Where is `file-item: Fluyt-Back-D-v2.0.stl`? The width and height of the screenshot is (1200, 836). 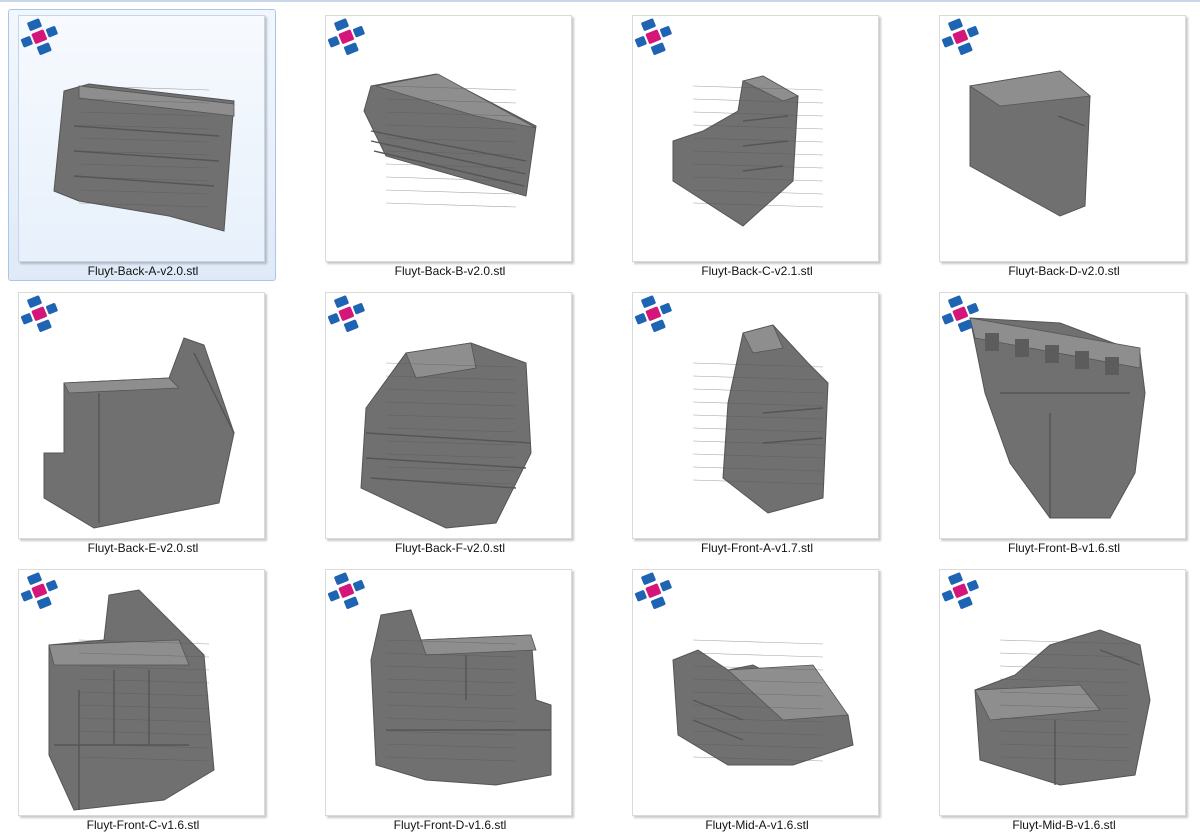
file-item: Fluyt-Back-D-v2.0.stl is located at coordinates (1063, 145).